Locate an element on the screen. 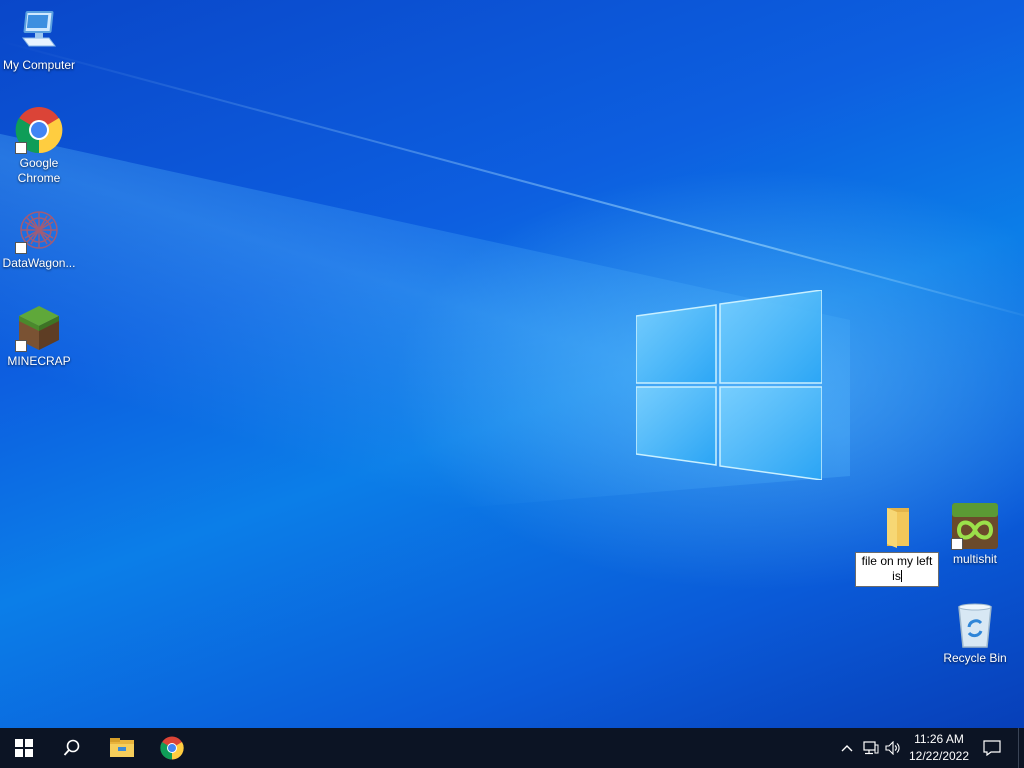 The image size is (1024, 768). rename-text-line1: file on my left is located at coordinates (897, 561).